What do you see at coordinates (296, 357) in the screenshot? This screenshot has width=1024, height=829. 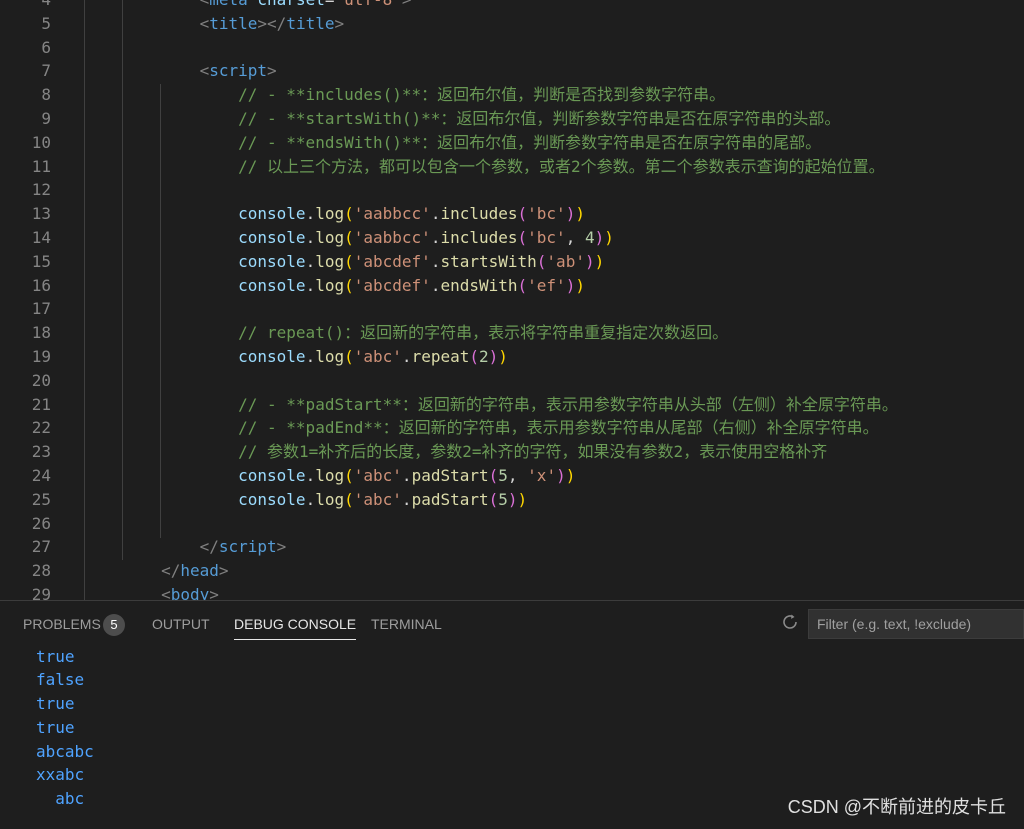 I see `code-text: console.log('abc'.repeat(2))` at bounding box center [296, 357].